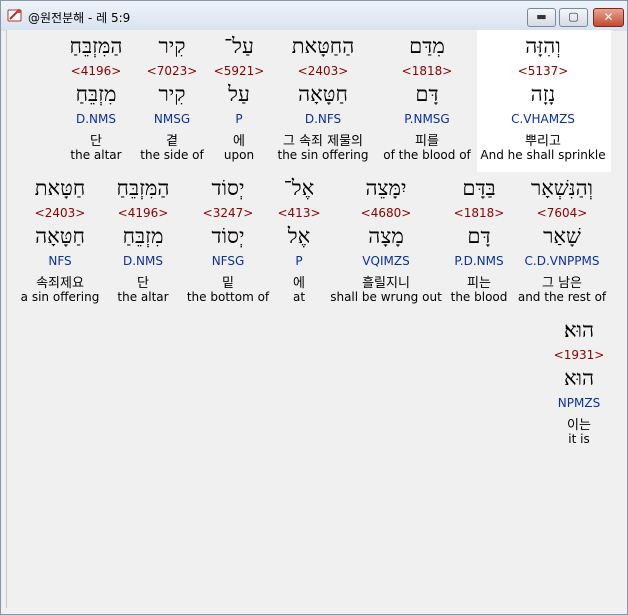 Image resolution: width=628 pixels, height=615 pixels. I want to click on parsing-code: NMSG, so click(172, 119).